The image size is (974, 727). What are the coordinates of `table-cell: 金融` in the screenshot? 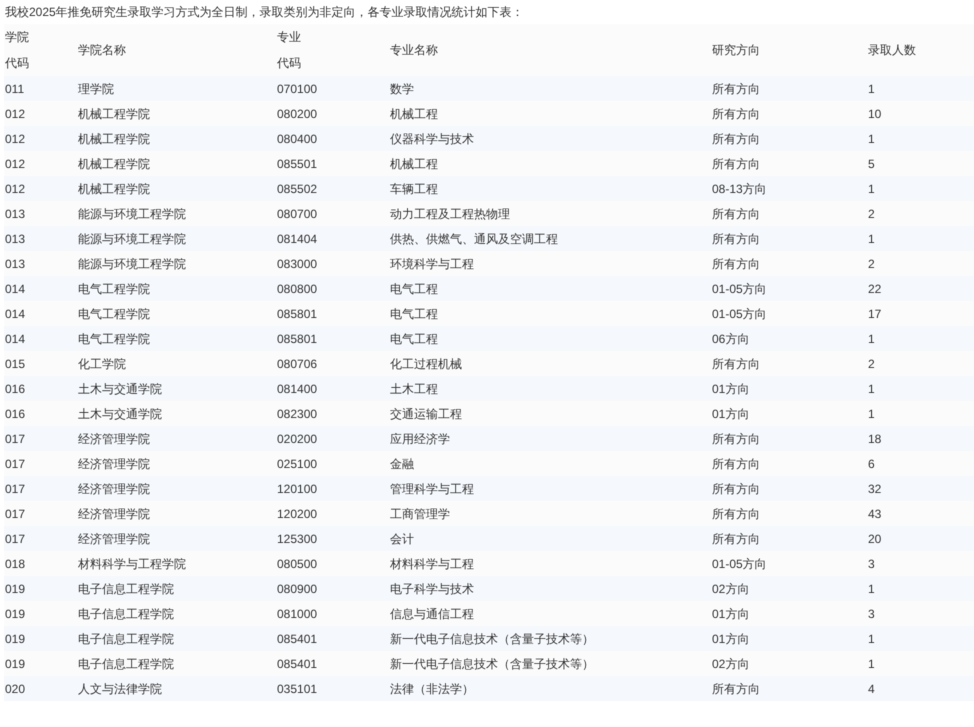 It's located at (402, 463).